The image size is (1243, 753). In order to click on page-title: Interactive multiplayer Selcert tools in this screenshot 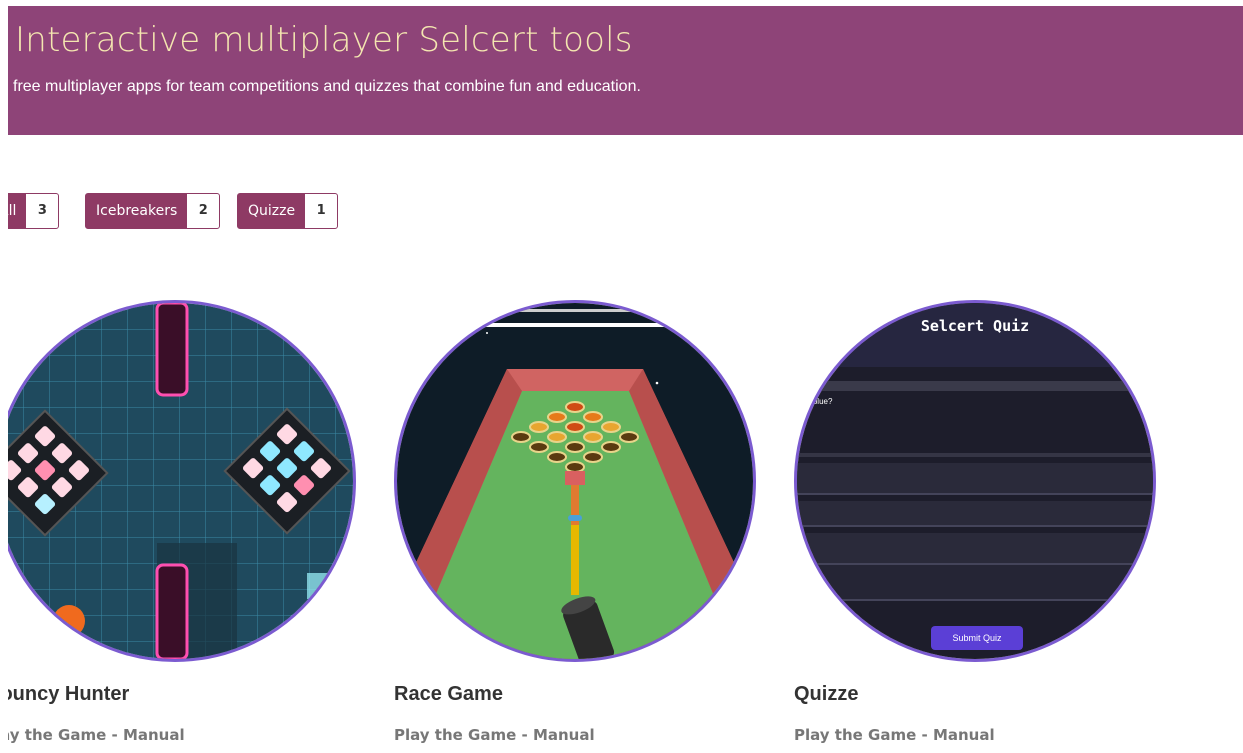, I will do `click(324, 40)`.